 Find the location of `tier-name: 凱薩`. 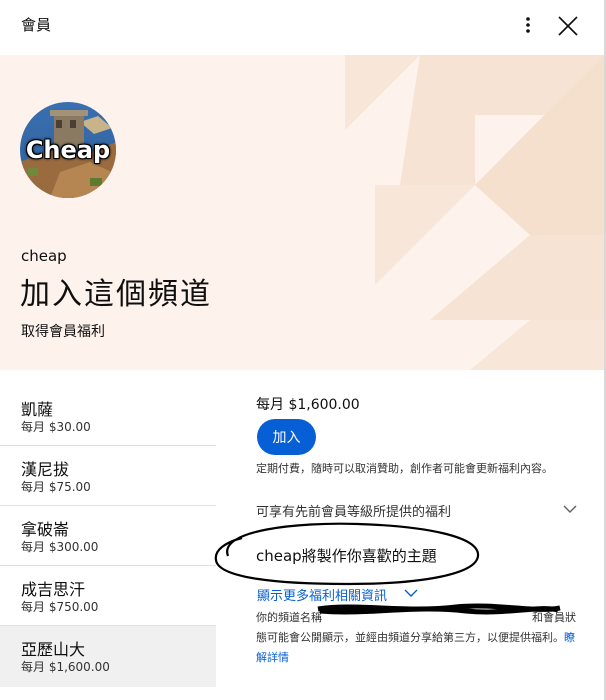

tier-name: 凱薩 is located at coordinates (37, 409).